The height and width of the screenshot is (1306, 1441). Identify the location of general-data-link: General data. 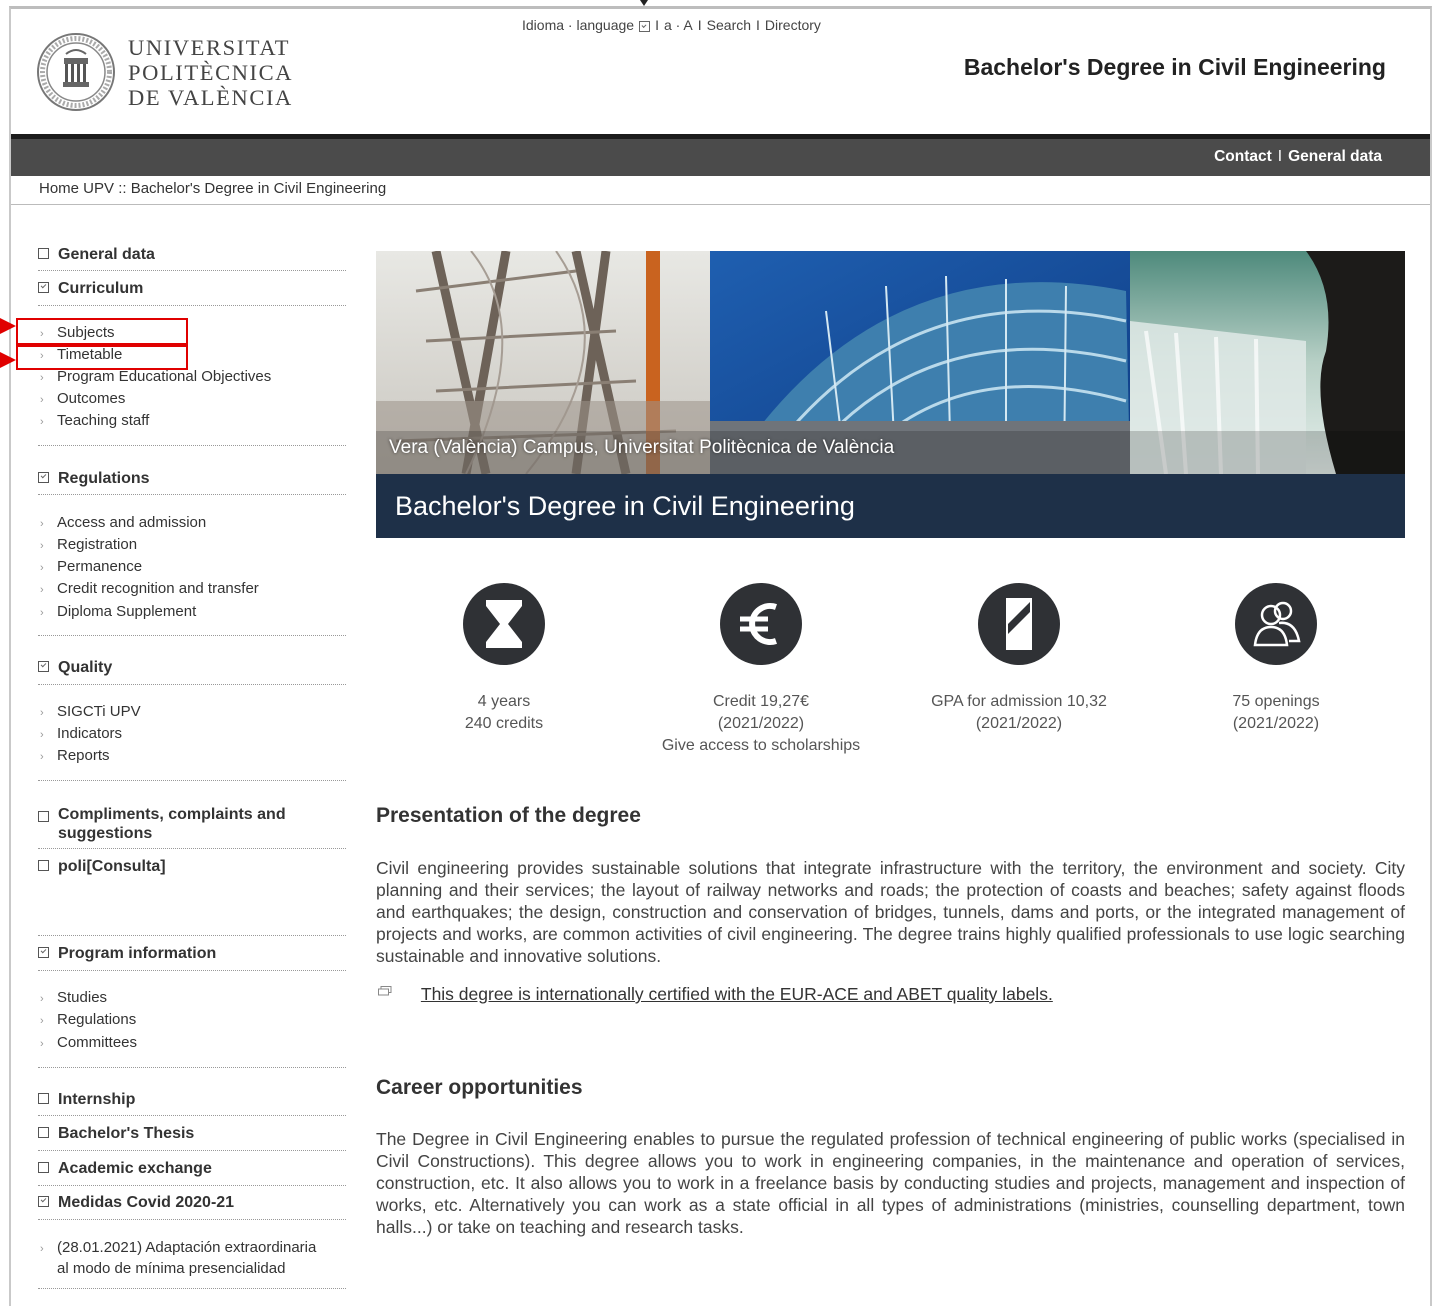
(1335, 156).